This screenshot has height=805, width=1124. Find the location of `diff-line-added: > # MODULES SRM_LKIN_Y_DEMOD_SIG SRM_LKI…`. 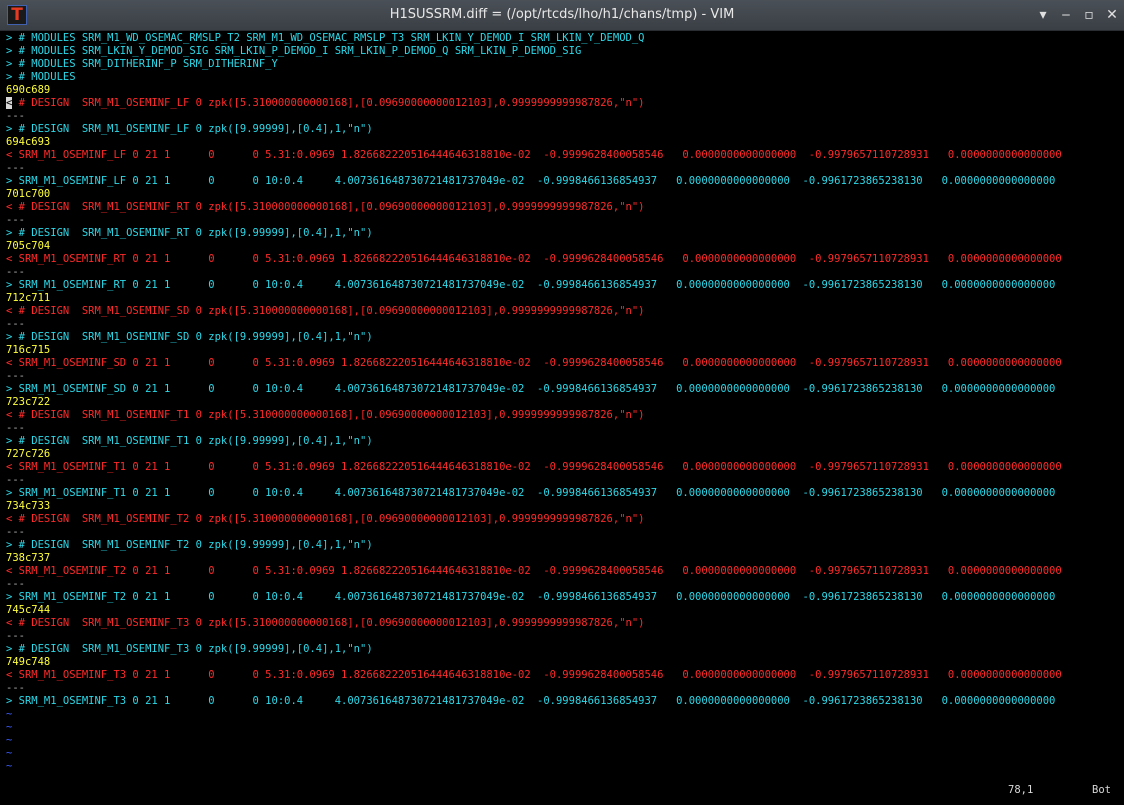

diff-line-added: > # MODULES SRM_LKIN_Y_DEMOD_SIG SRM_LKI… is located at coordinates (293, 51).